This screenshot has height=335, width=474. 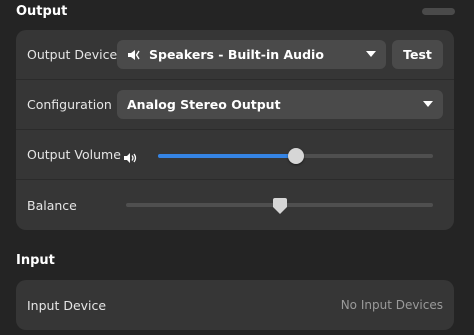 I want to click on balance-slider-knob, so click(x=280, y=208).